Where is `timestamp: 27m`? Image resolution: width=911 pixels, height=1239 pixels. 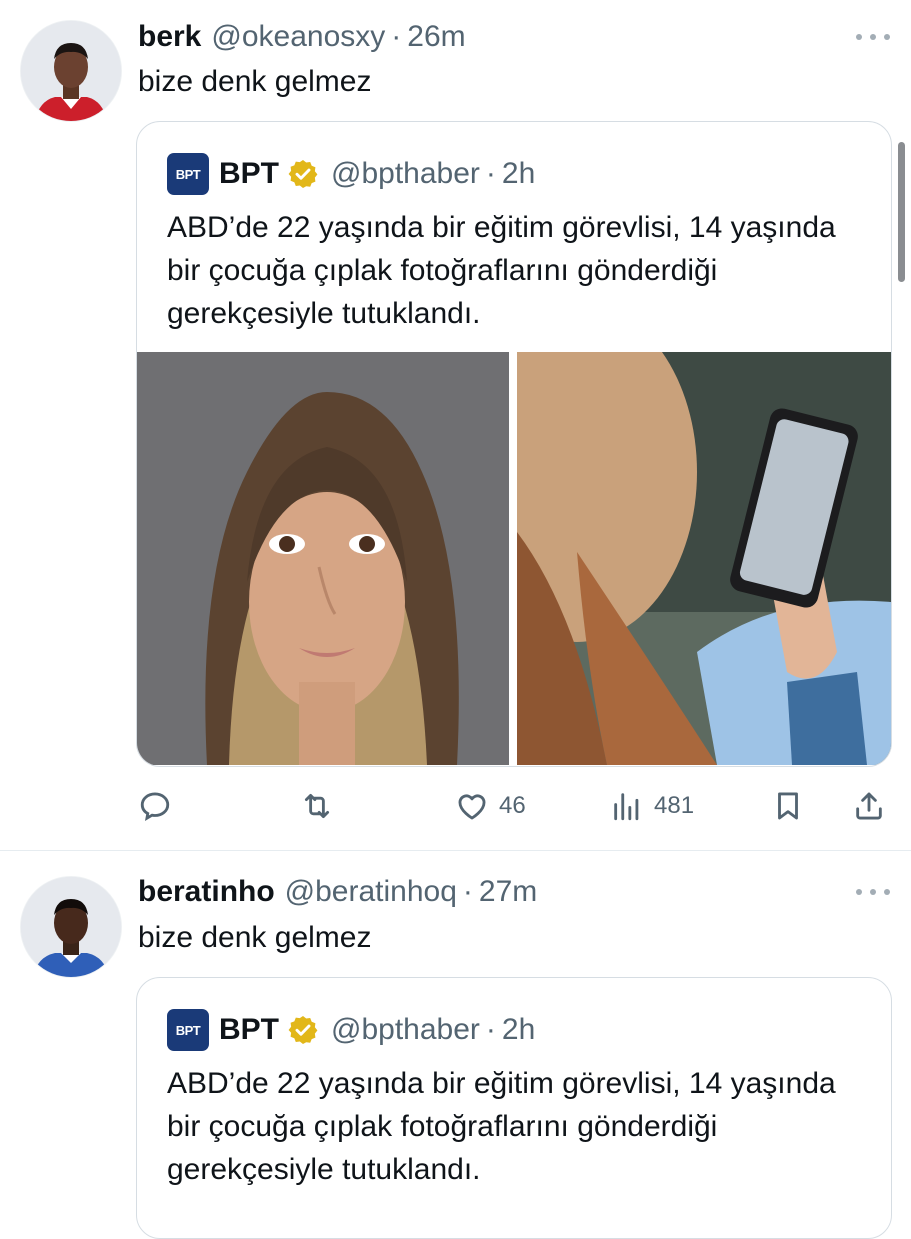
timestamp: 27m is located at coordinates (508, 892).